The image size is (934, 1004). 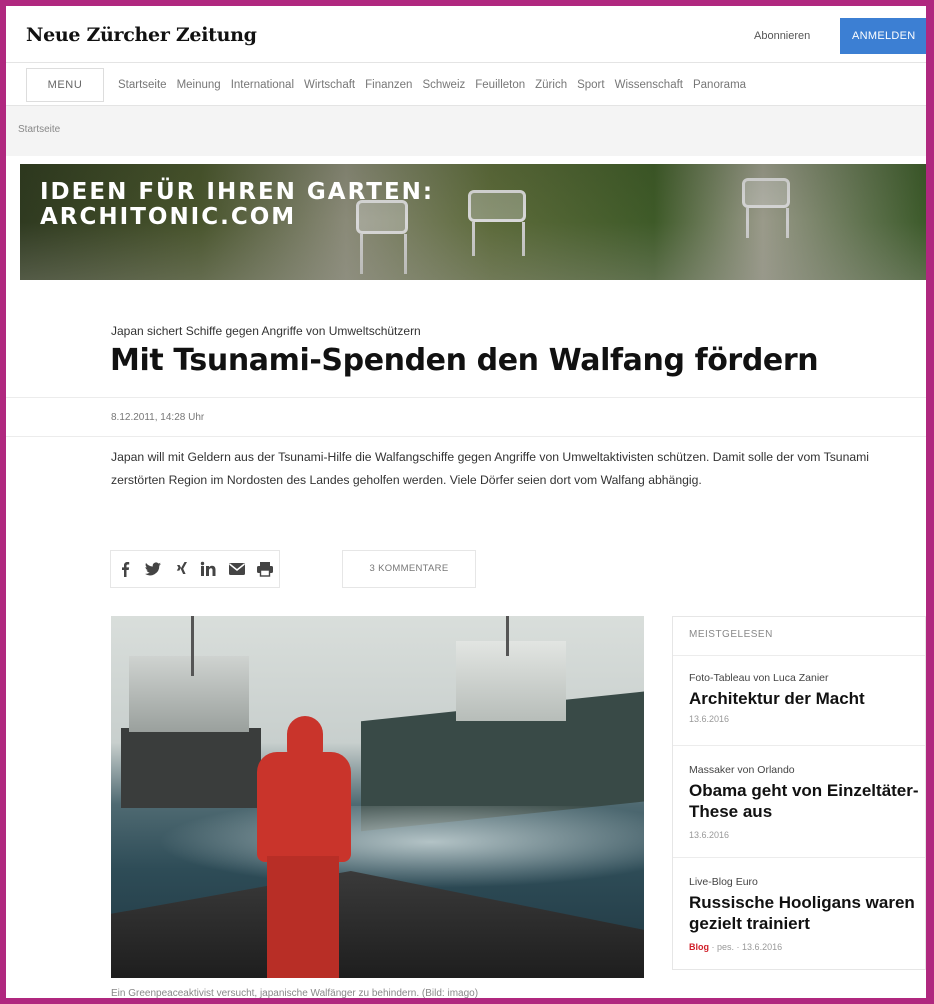 I want to click on facebook-icon, so click(x=125, y=569).